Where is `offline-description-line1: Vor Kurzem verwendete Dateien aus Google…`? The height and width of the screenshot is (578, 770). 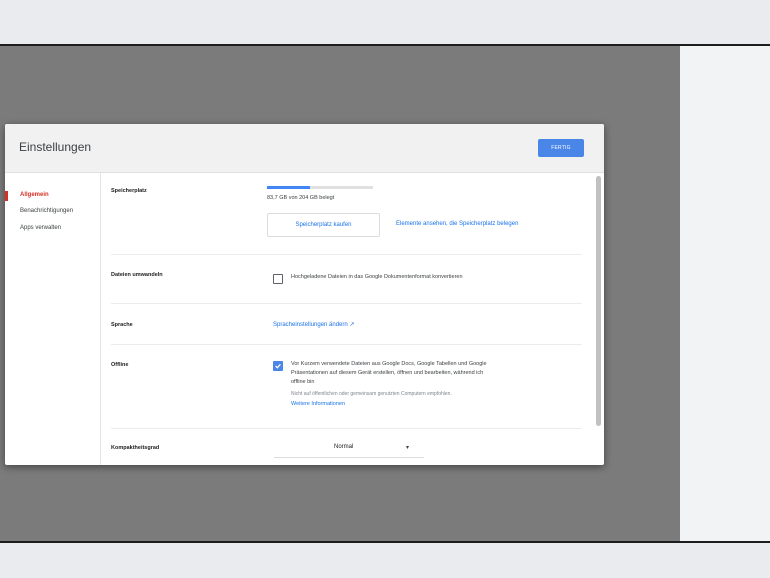 offline-description-line1: Vor Kurzem verwendete Dateien aus Google… is located at coordinates (389, 364).